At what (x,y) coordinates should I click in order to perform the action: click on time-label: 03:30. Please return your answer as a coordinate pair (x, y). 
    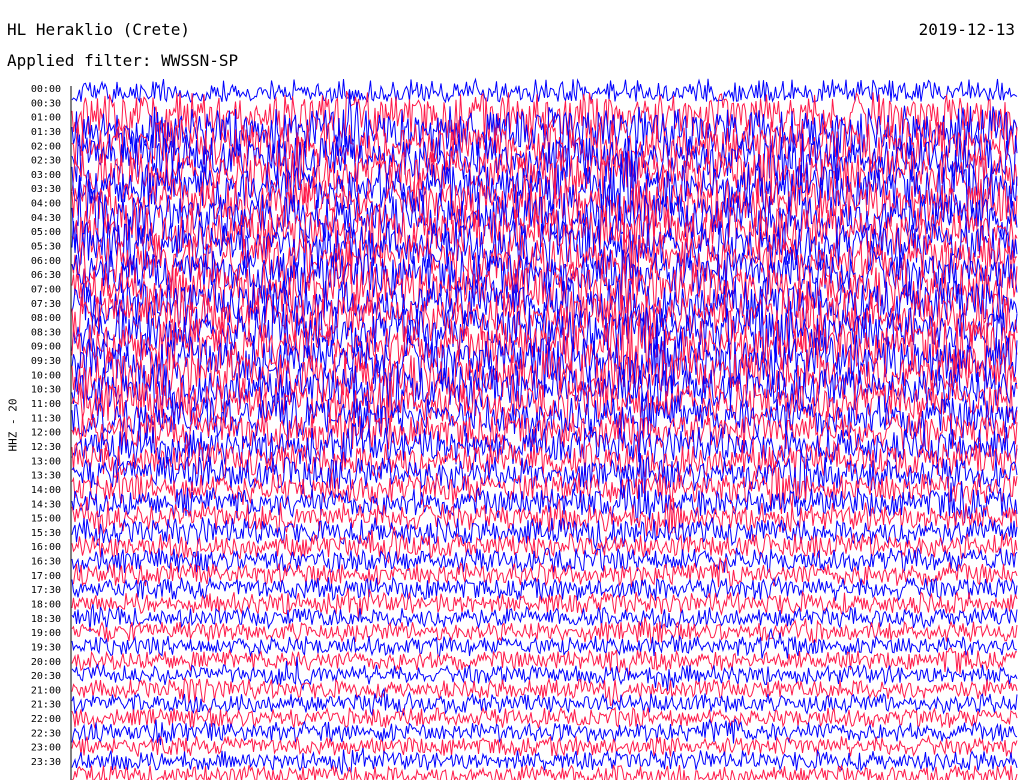
    Looking at the image, I should click on (46, 189).